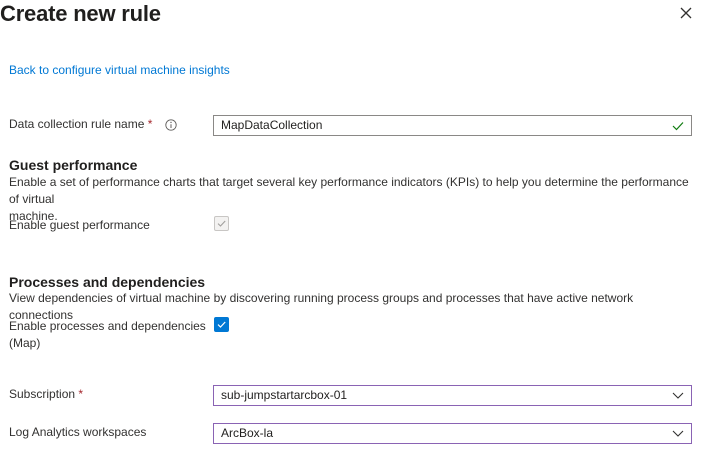 This screenshot has width=706, height=453. What do you see at coordinates (452, 433) in the screenshot?
I see `workspace-dropdown: ArcBox-la` at bounding box center [452, 433].